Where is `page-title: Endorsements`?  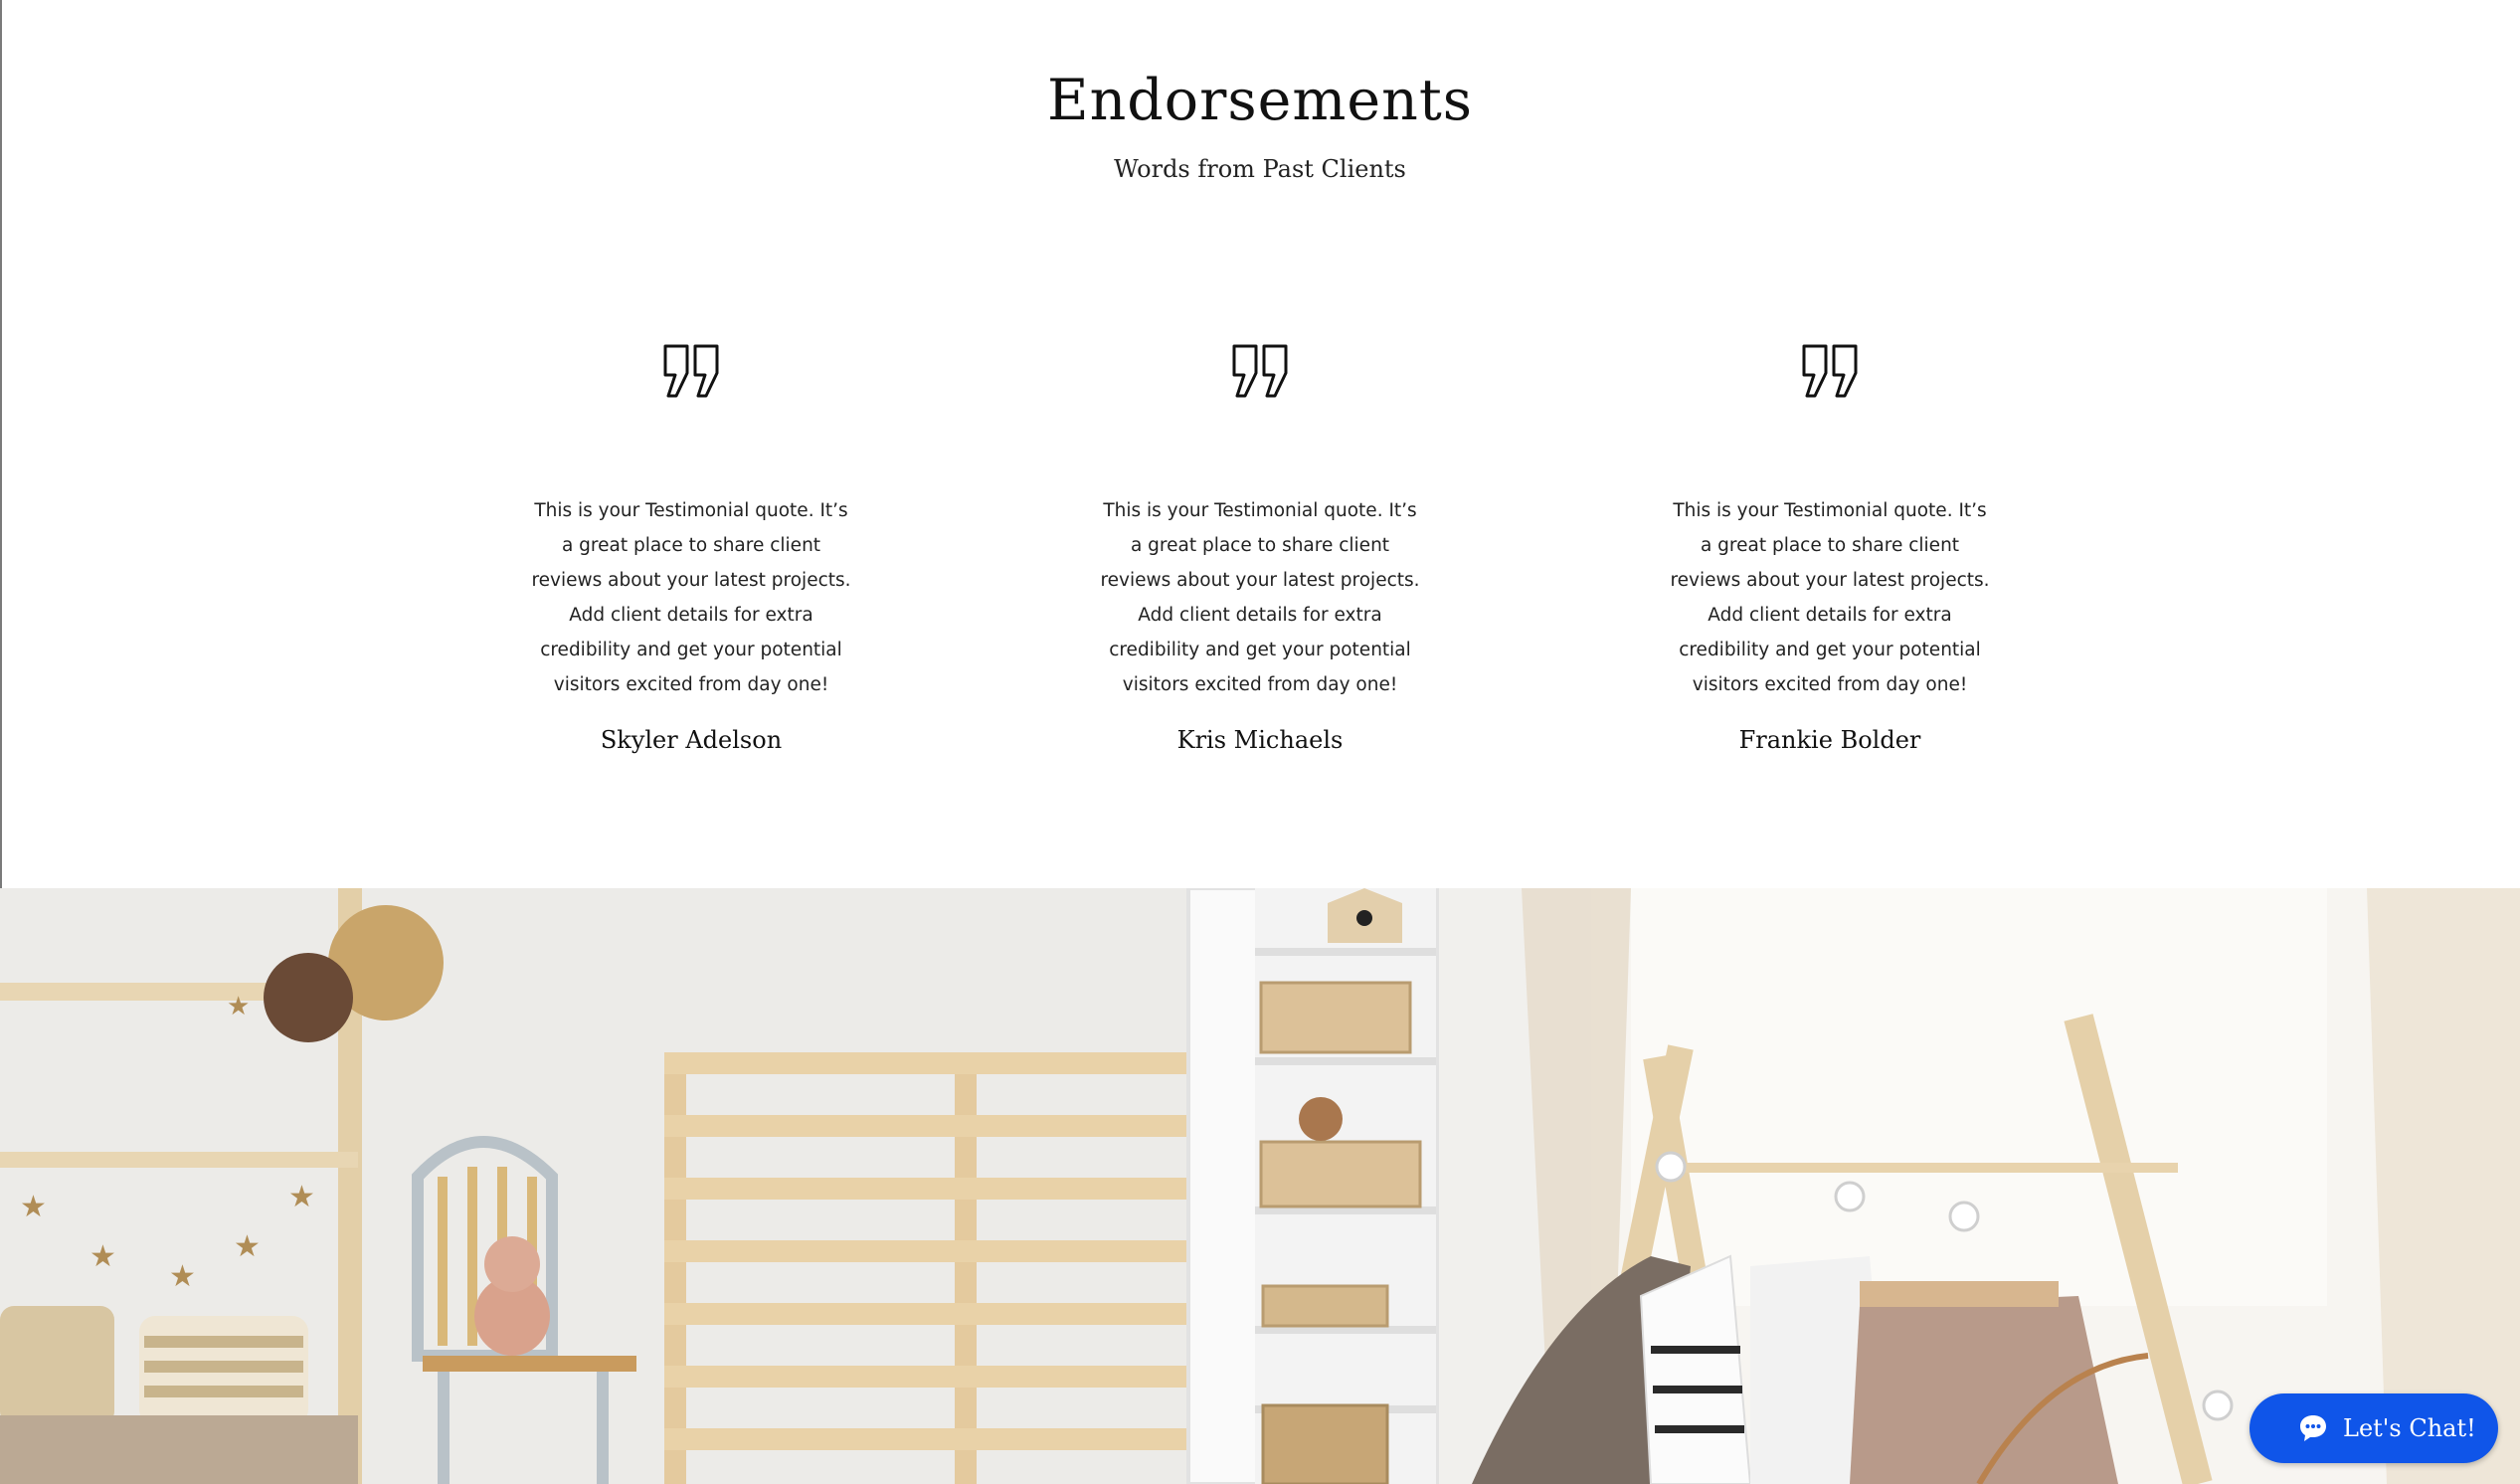
page-title: Endorsements is located at coordinates (1259, 101).